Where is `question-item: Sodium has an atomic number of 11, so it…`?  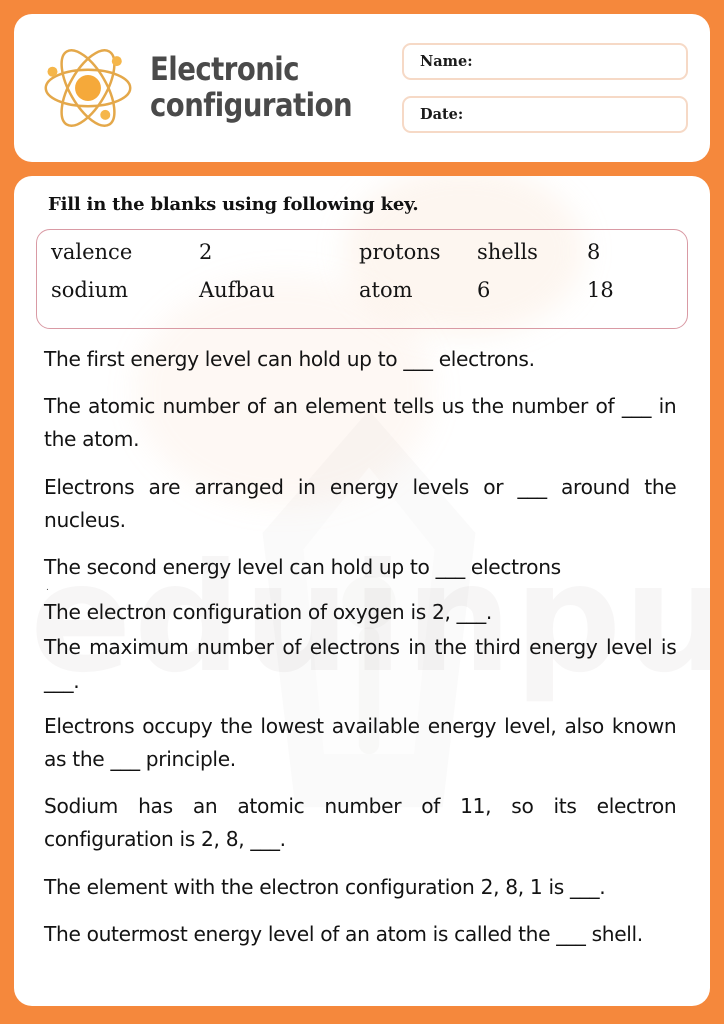 question-item: Sodium has an atomic number of 11, so it… is located at coordinates (360, 823).